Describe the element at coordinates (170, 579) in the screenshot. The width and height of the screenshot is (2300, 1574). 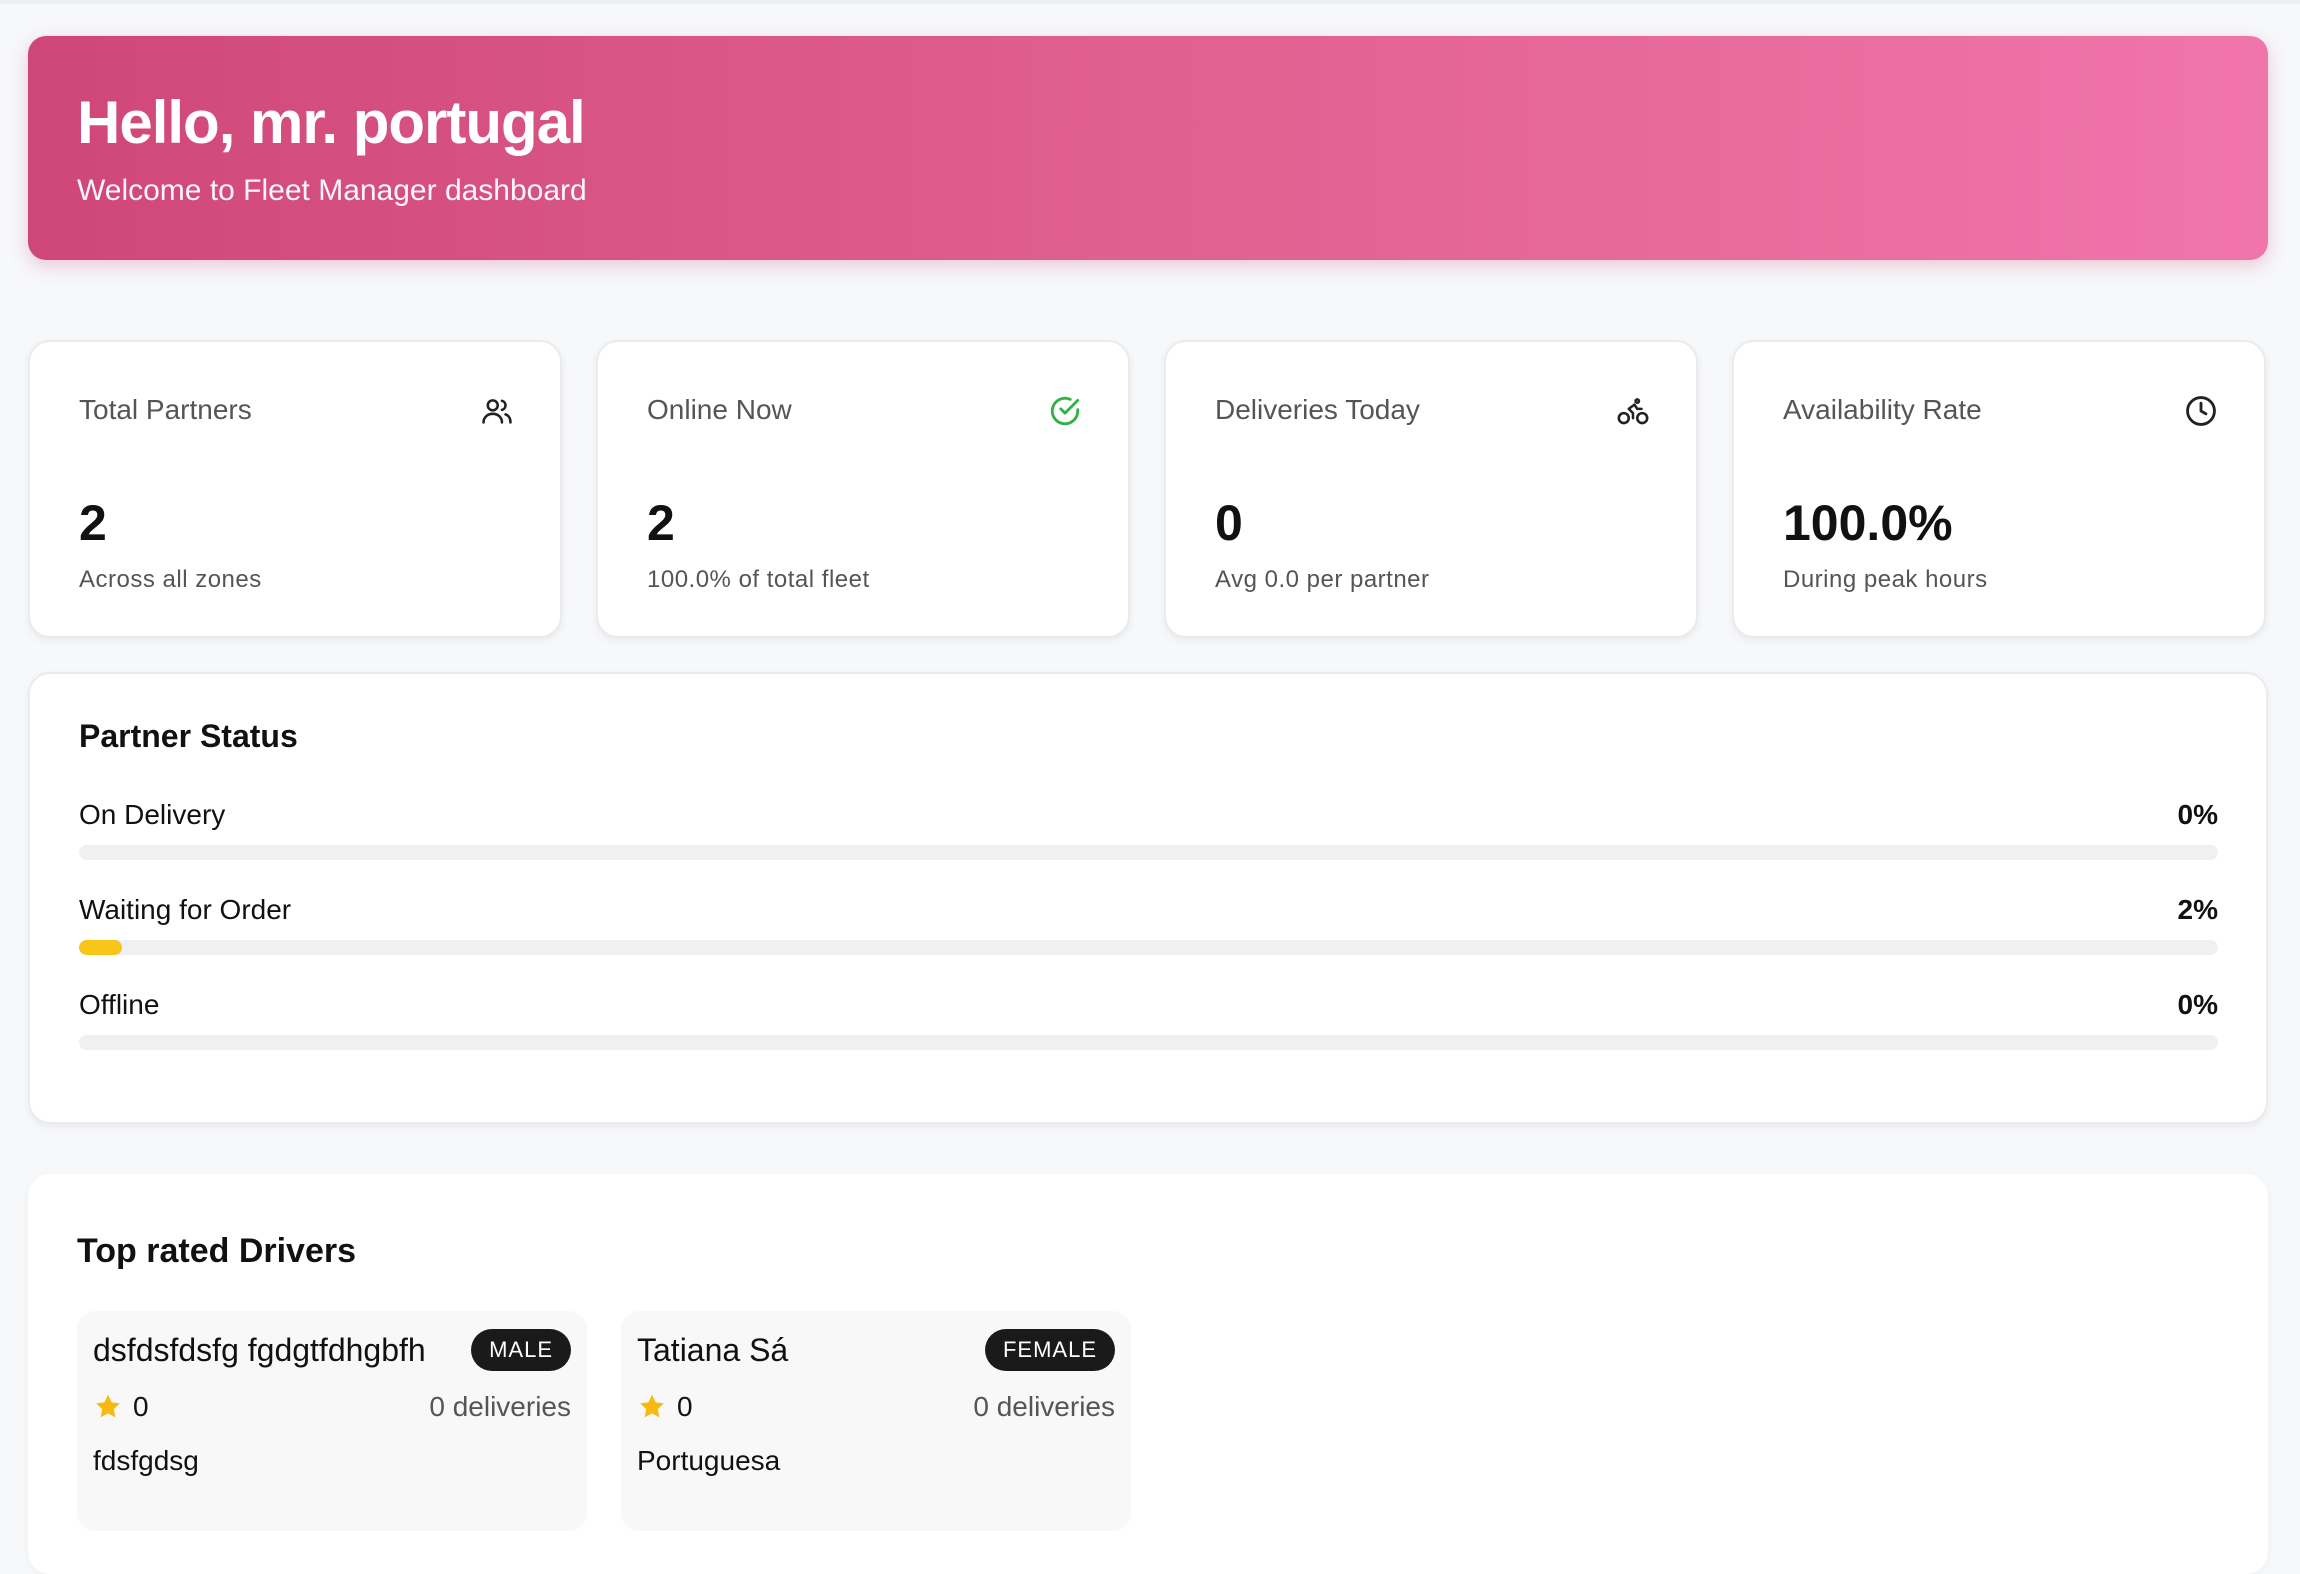
I see `stat-subtext: Across all zones` at that location.